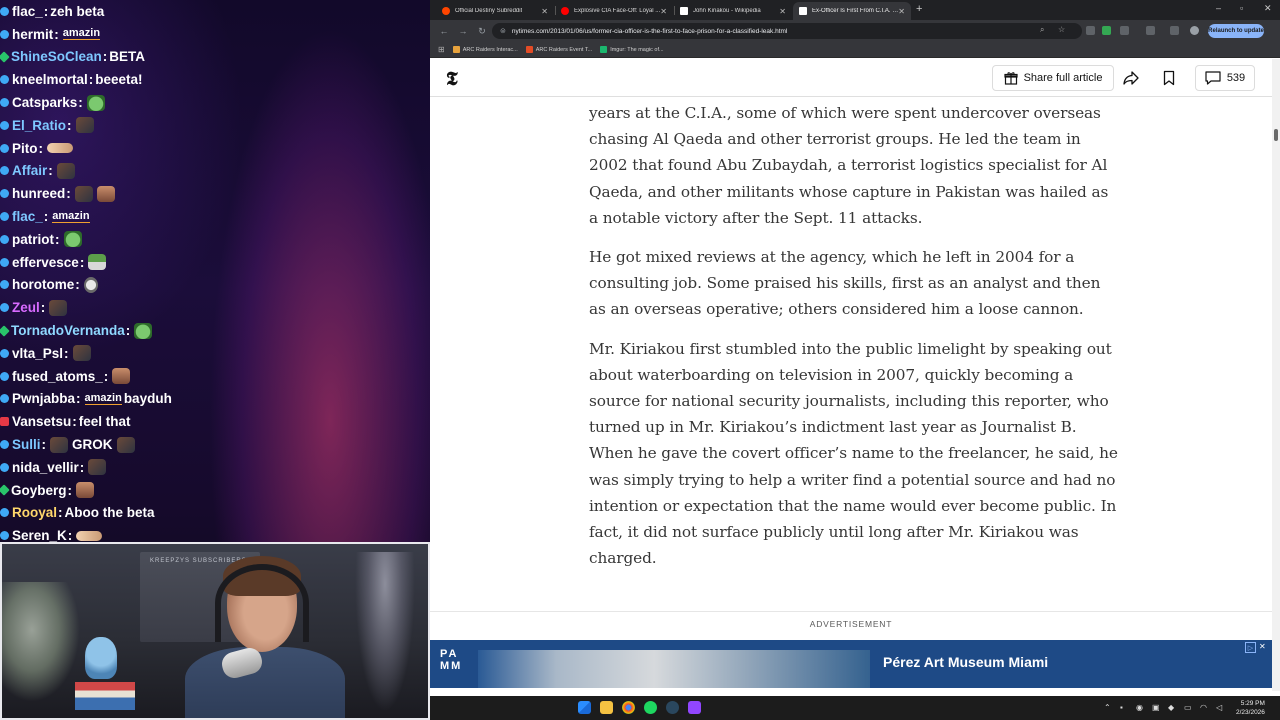 This screenshot has height=720, width=1280. I want to click on tray-app-icon: ◉, so click(1139, 707).